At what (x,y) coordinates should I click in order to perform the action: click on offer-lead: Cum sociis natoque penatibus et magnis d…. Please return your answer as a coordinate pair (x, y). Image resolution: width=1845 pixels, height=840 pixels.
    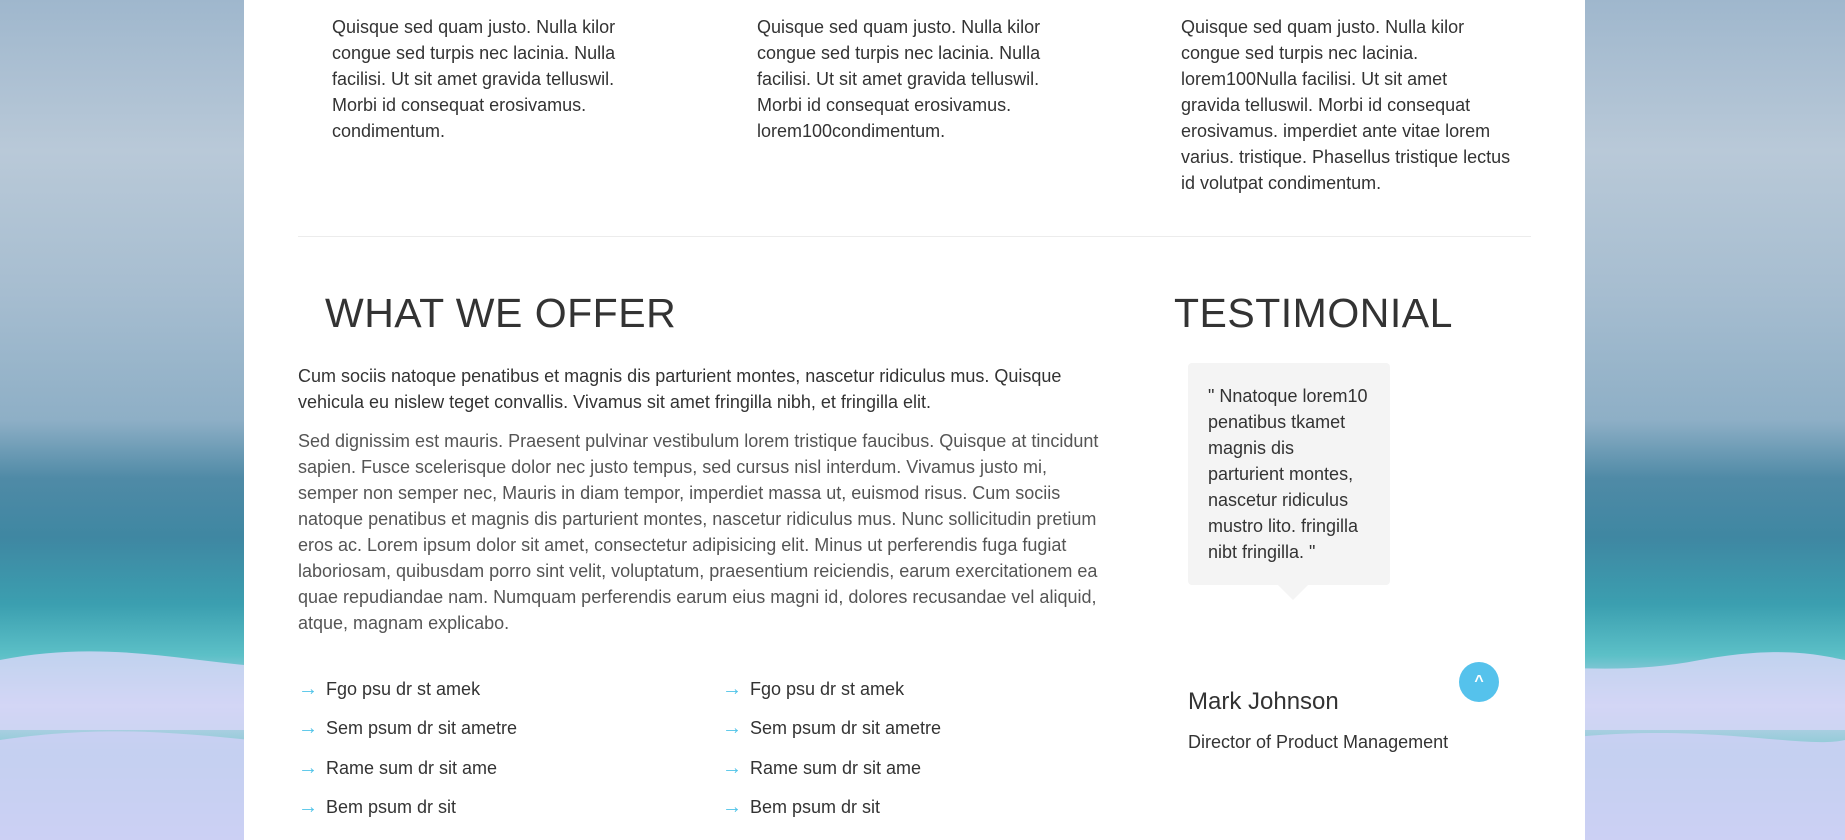
    Looking at the image, I should click on (680, 389).